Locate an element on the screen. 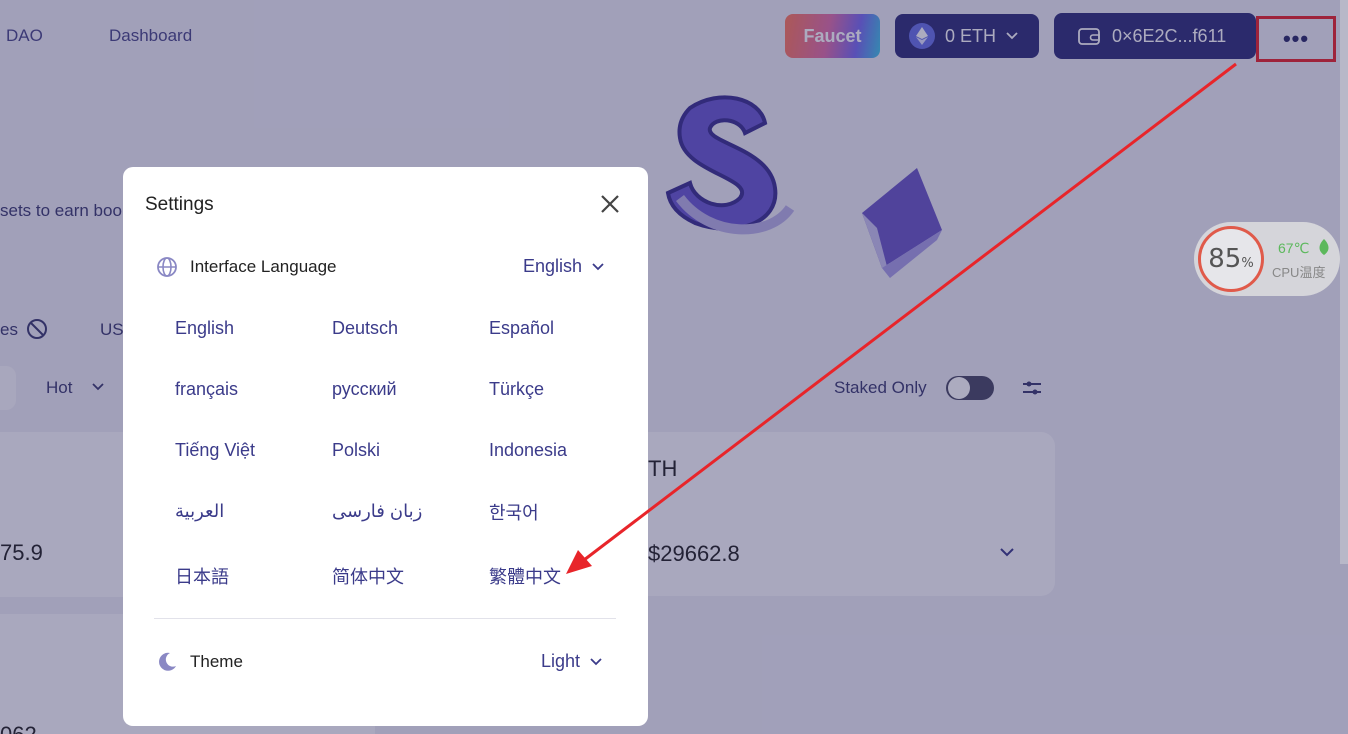  theme-label: Theme is located at coordinates (216, 661).